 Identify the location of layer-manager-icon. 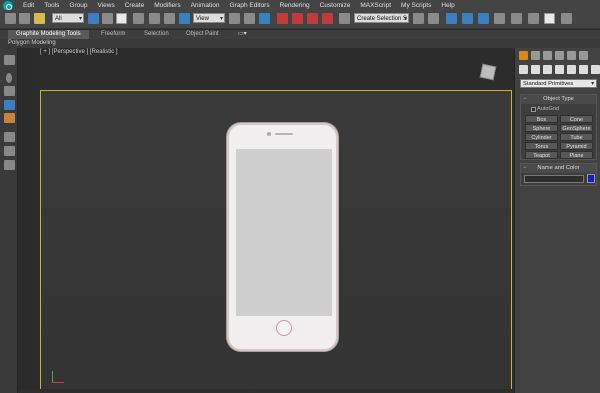
(451, 18).